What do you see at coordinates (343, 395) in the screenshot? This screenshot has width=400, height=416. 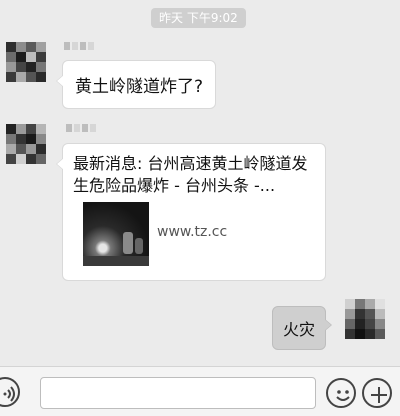 I see `emoji-icon` at bounding box center [343, 395].